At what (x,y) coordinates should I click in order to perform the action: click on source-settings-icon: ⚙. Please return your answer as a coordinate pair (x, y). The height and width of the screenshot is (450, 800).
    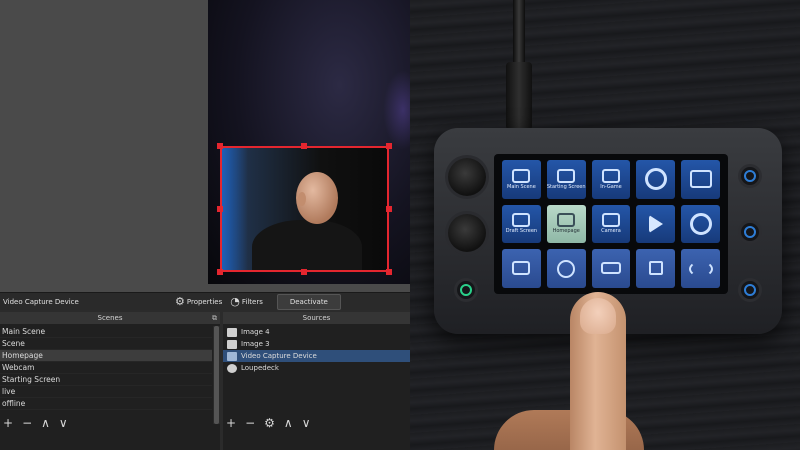
    Looking at the image, I should click on (269, 423).